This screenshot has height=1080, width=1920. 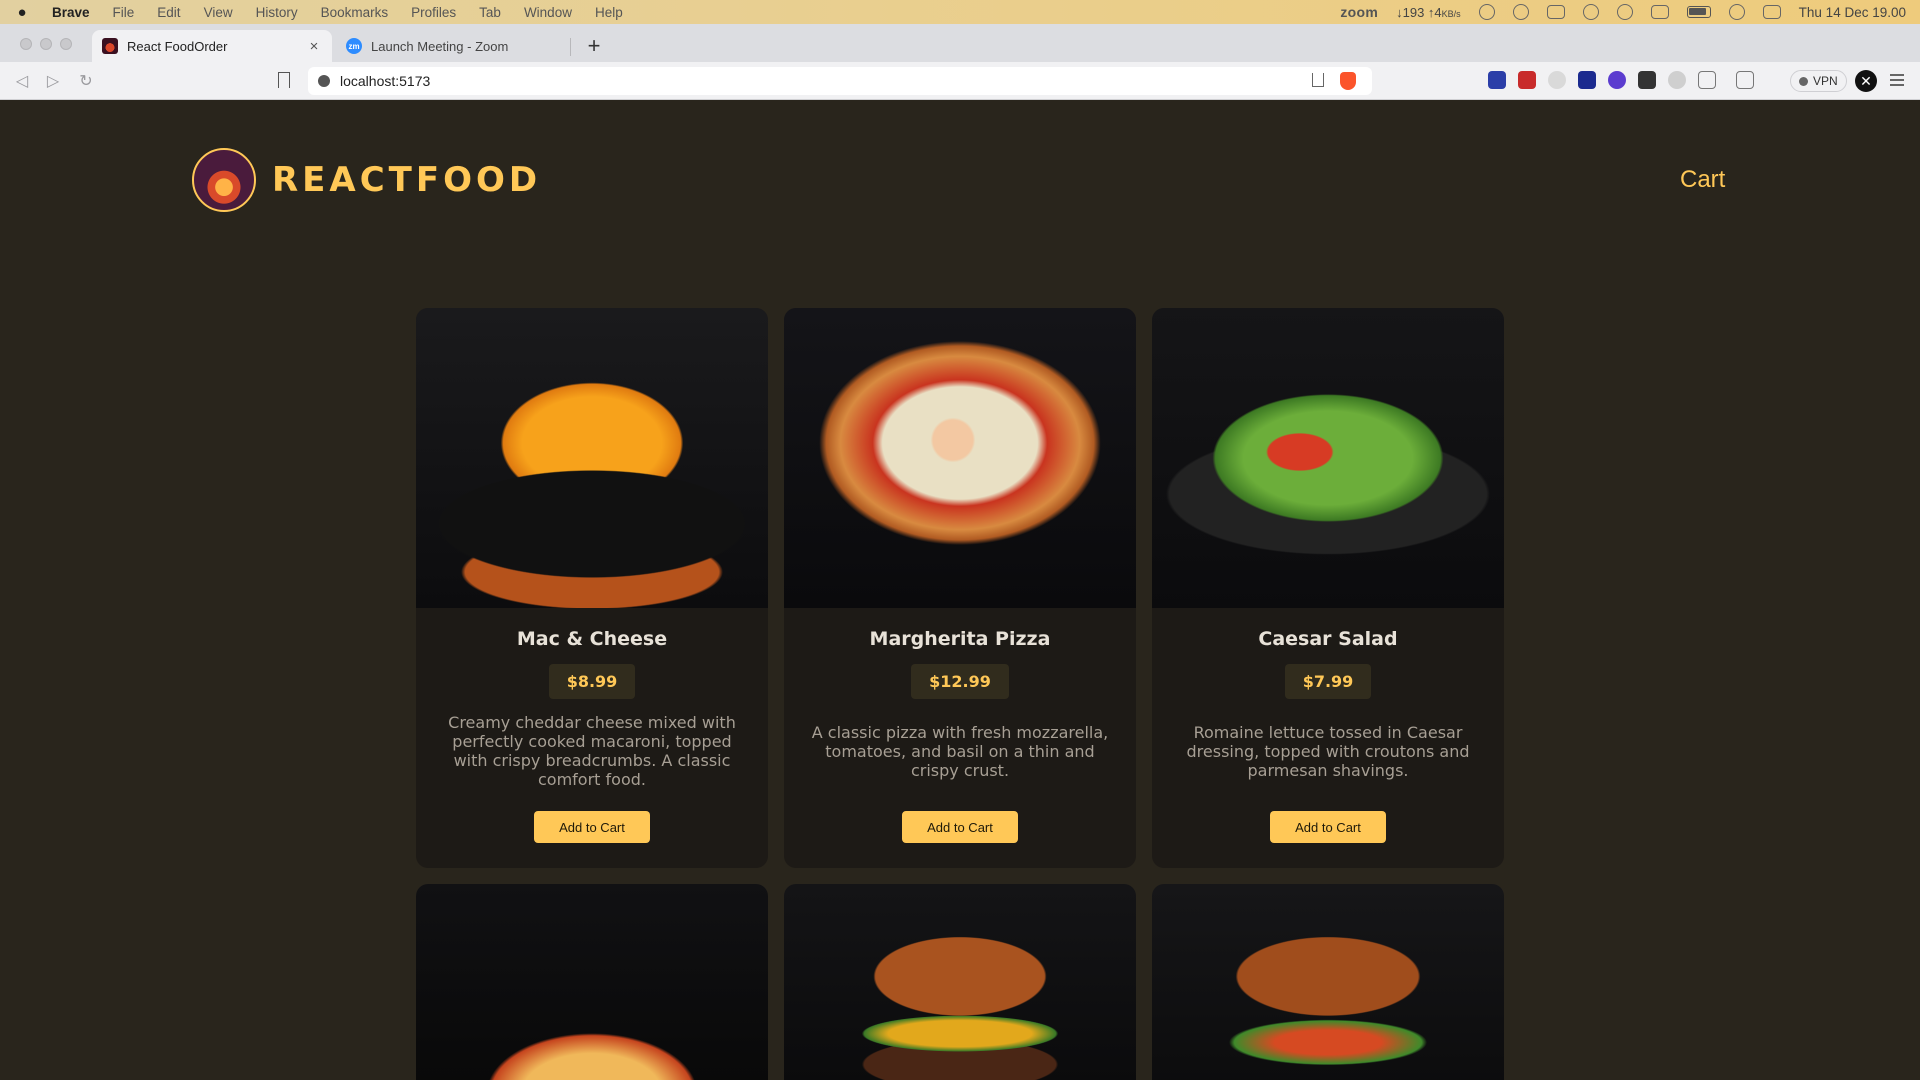 I want to click on caesar-salad-photo, so click(x=1328, y=458).